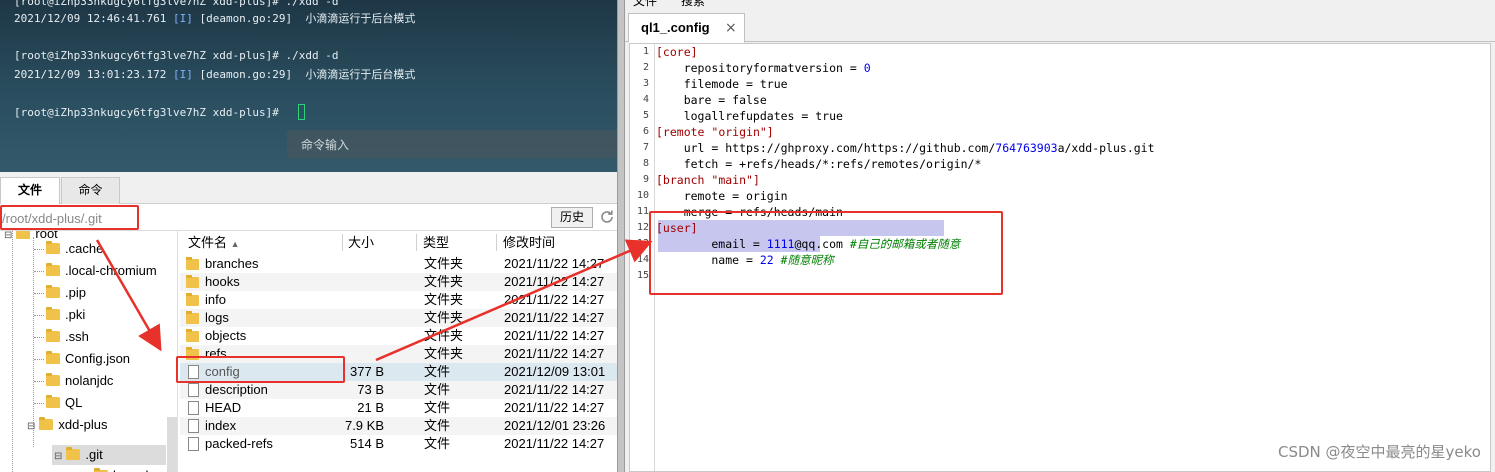 The height and width of the screenshot is (472, 1495). Describe the element at coordinates (722, 196) in the screenshot. I see `code-line: remote = origin` at that location.